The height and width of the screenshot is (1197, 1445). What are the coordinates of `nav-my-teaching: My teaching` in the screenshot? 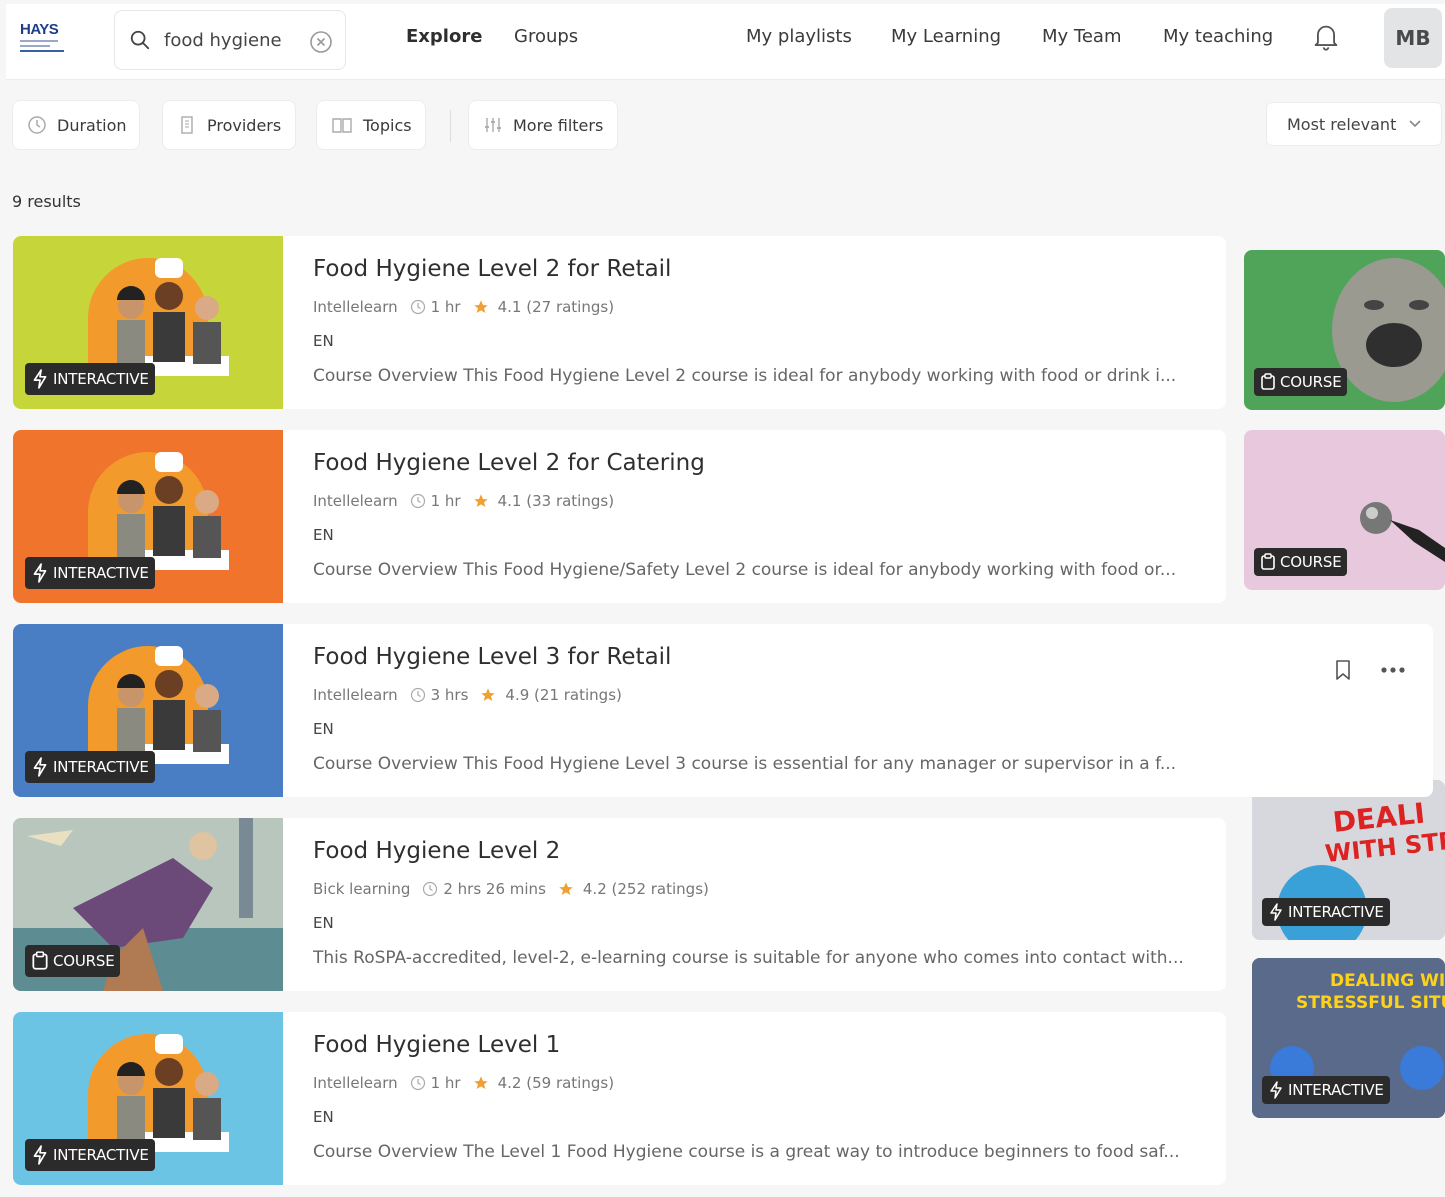 It's located at (1218, 36).